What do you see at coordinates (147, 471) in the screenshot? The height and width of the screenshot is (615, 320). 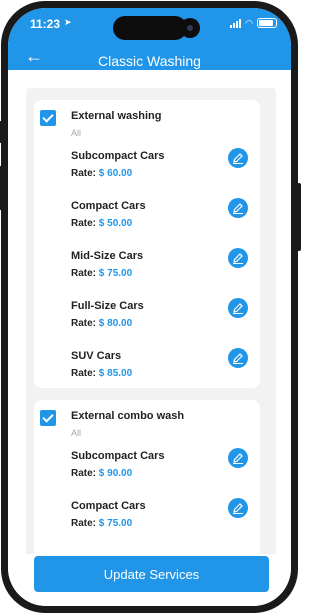 I see `service-item: Subcompact Cars Rate: $ 90.00` at bounding box center [147, 471].